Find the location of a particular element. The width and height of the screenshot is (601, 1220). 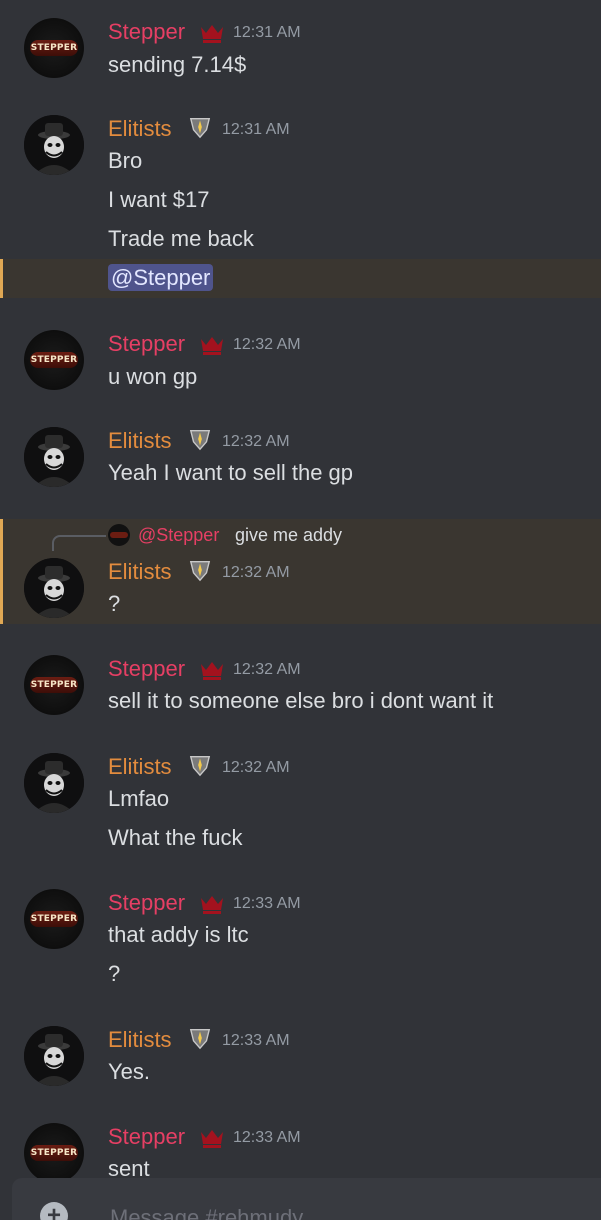

message-text: Yes. is located at coordinates (129, 1071).